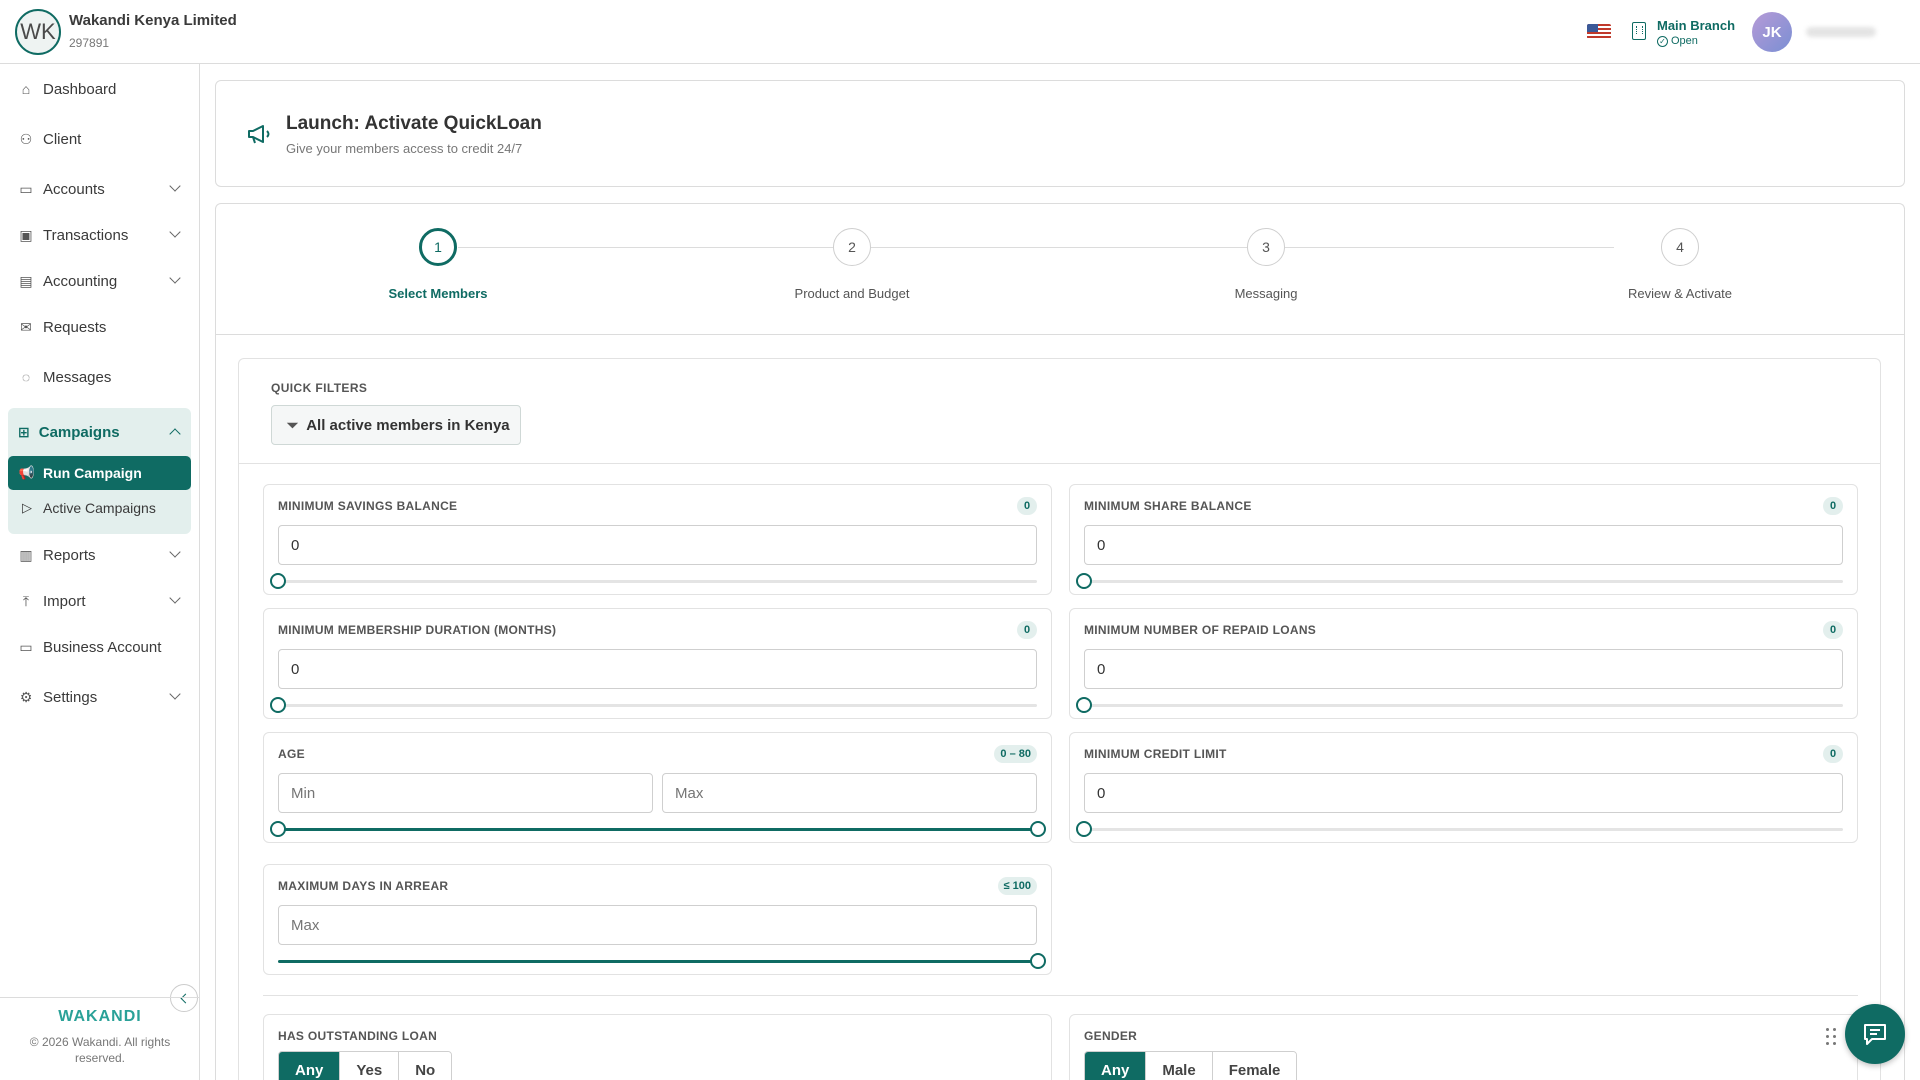 Image resolution: width=1920 pixels, height=1080 pixels. I want to click on sidebar-item-reports: ▥ Reports, so click(99, 555).